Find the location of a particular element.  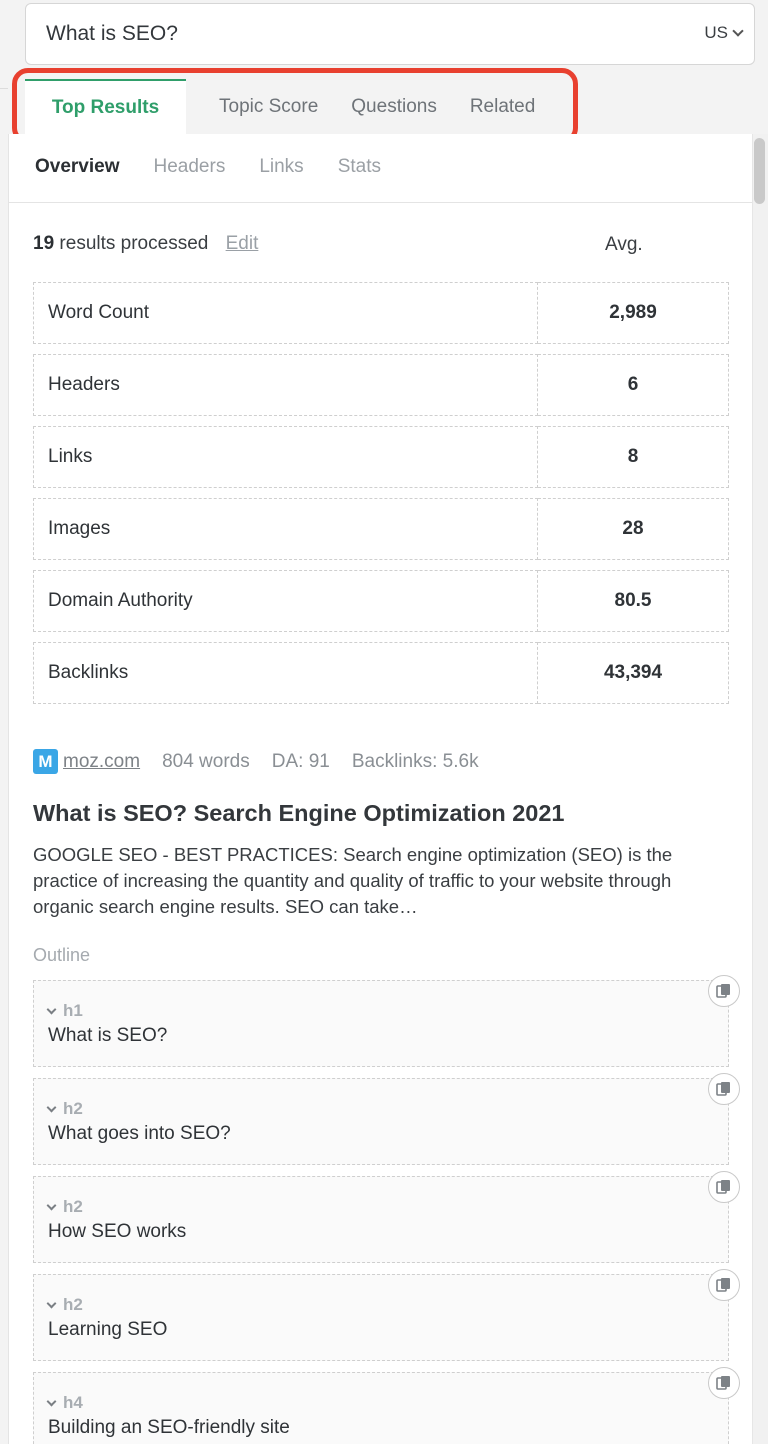

stat-row-headers: Headers 6 is located at coordinates (381, 385).